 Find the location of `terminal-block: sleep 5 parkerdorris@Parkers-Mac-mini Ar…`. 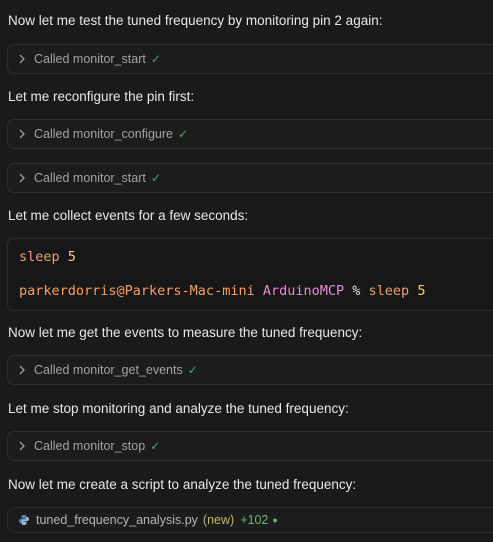

terminal-block: sleep 5 parkerdorris@Parkers-Mac-mini Ar… is located at coordinates (250, 274).